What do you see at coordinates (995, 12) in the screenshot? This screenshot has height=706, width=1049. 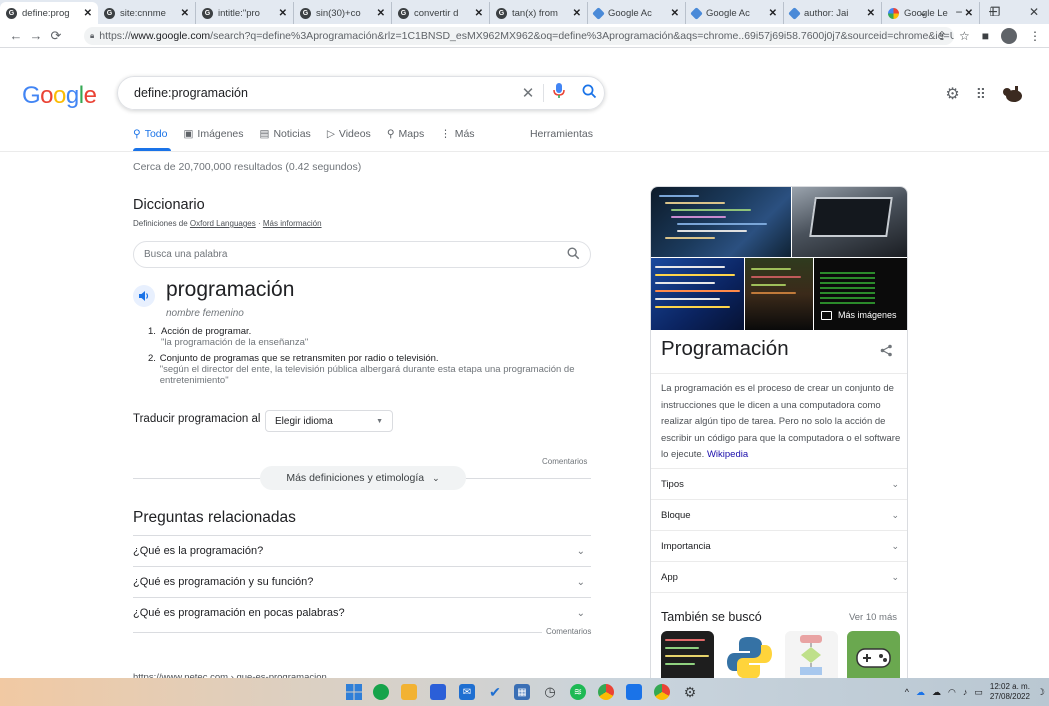 I see `maximize-button: ❐` at bounding box center [995, 12].